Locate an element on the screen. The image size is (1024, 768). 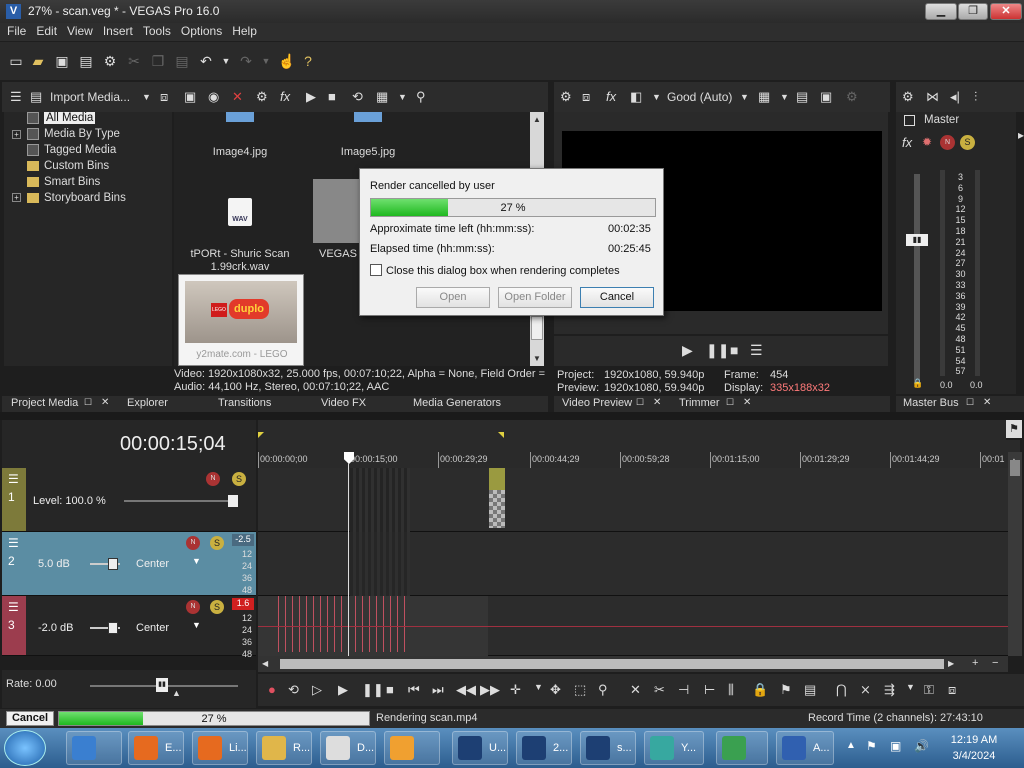
wav-file-icon: WAV is located at coordinates (240, 212).